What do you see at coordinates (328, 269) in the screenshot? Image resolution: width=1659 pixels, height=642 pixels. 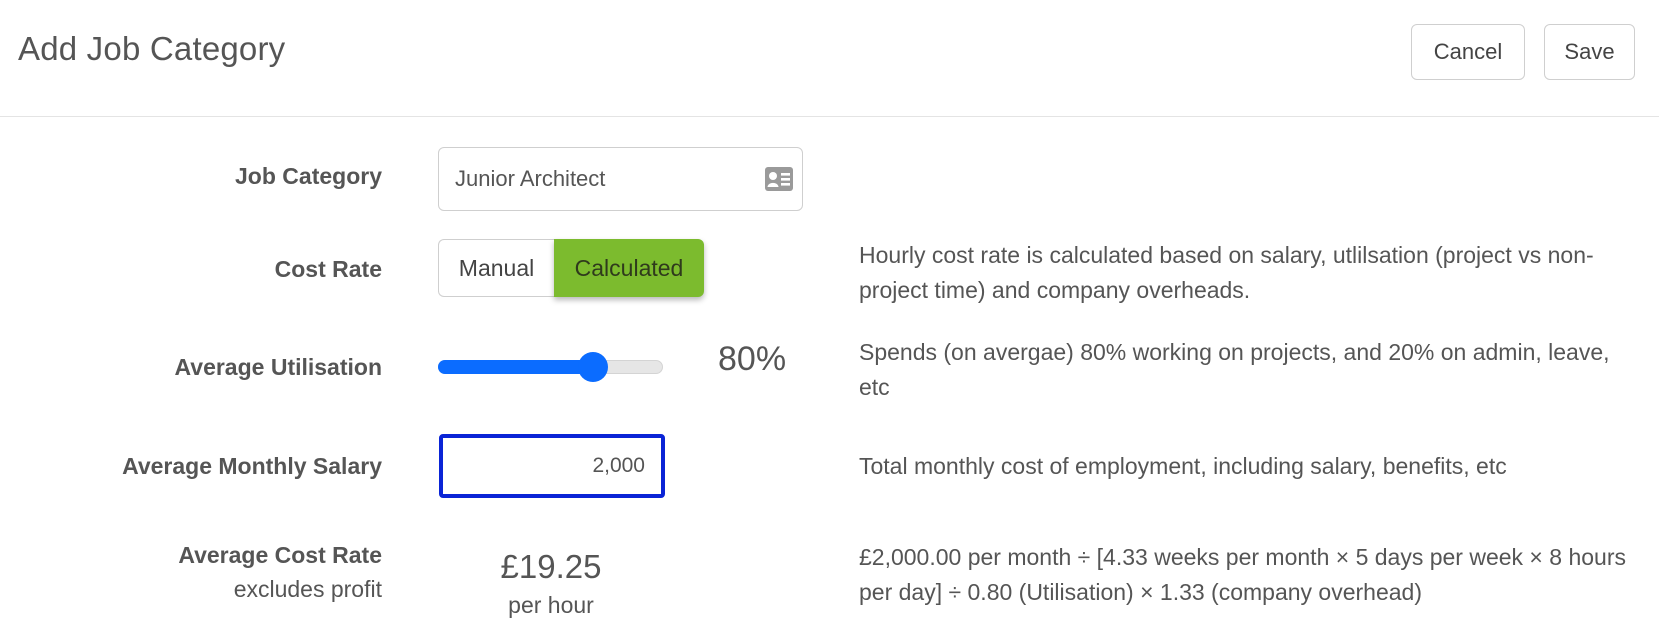 I see `cost-rate-label: Cost Rate` at bounding box center [328, 269].